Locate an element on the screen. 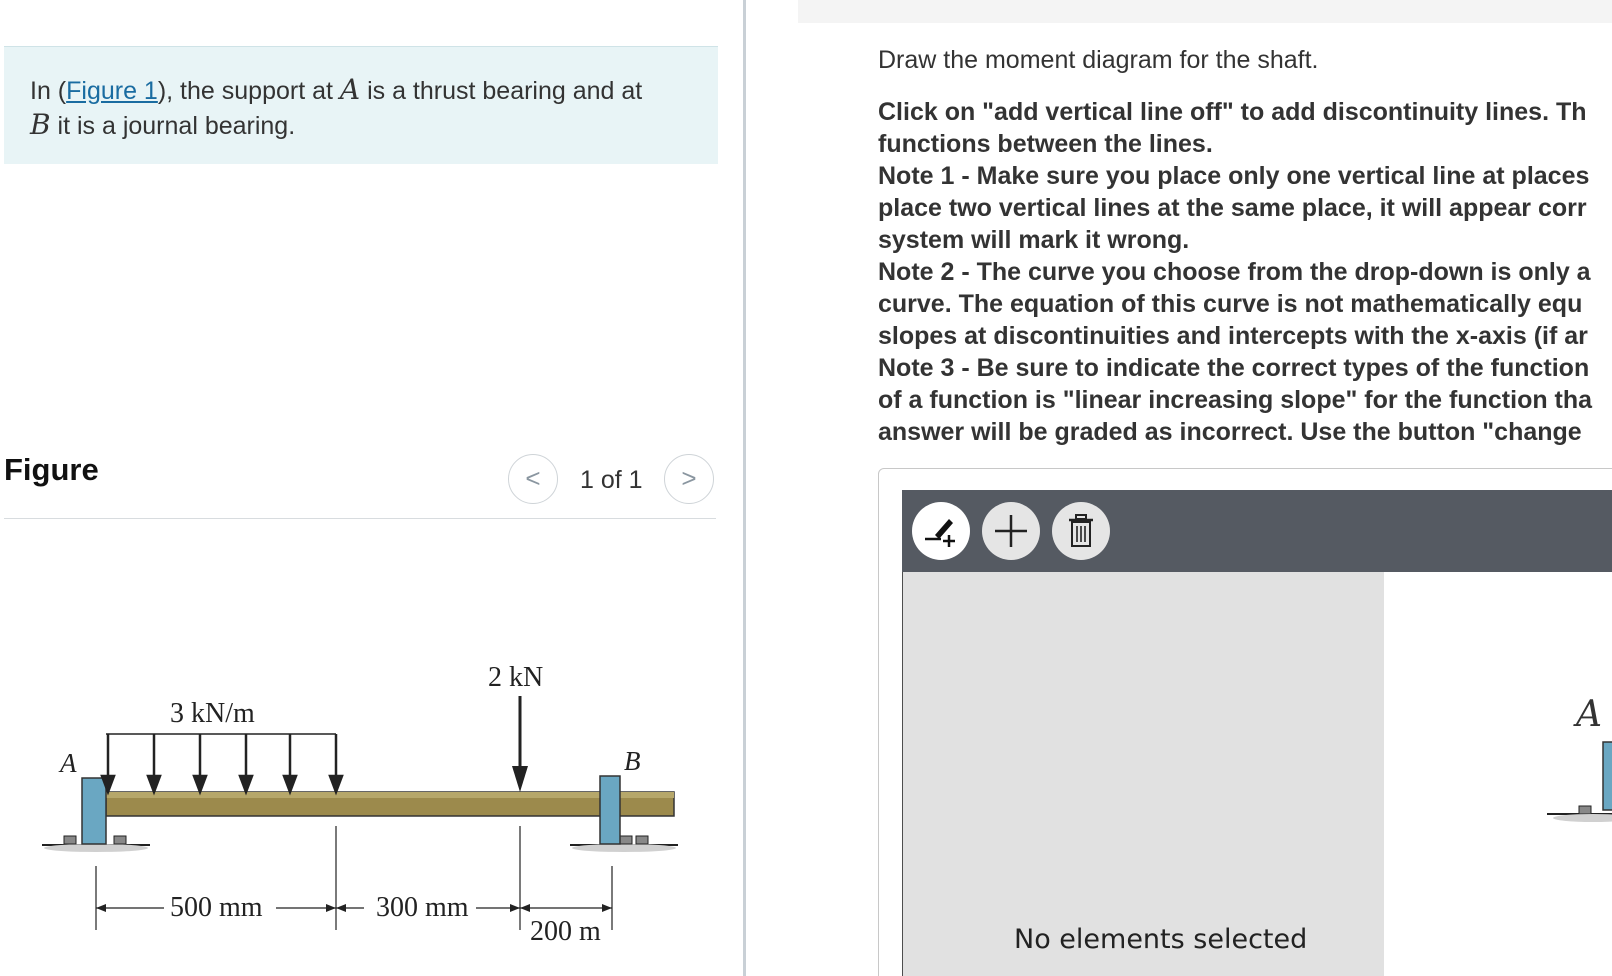 The height and width of the screenshot is (976, 1612). distributed-load-arrows is located at coordinates (222, 765).